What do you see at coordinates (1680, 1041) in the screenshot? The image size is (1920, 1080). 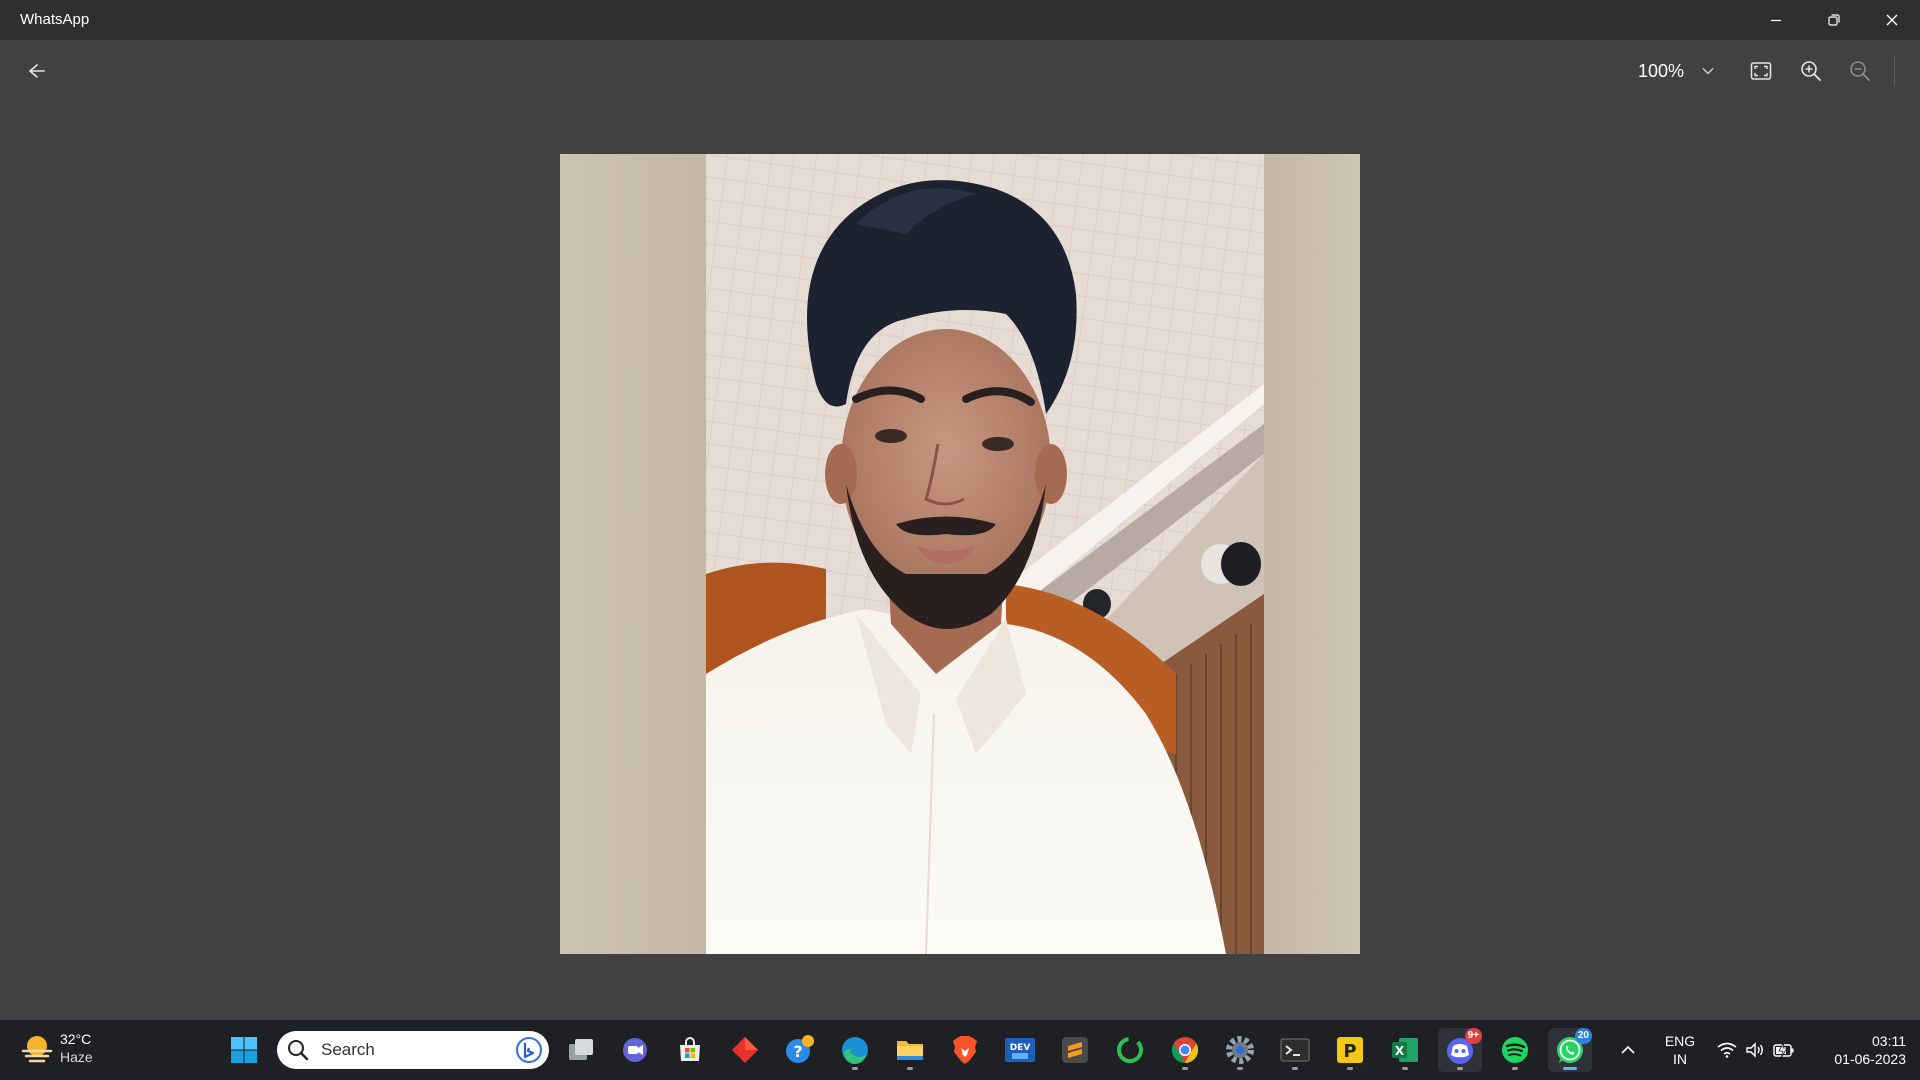 I see `language-code: ENG` at bounding box center [1680, 1041].